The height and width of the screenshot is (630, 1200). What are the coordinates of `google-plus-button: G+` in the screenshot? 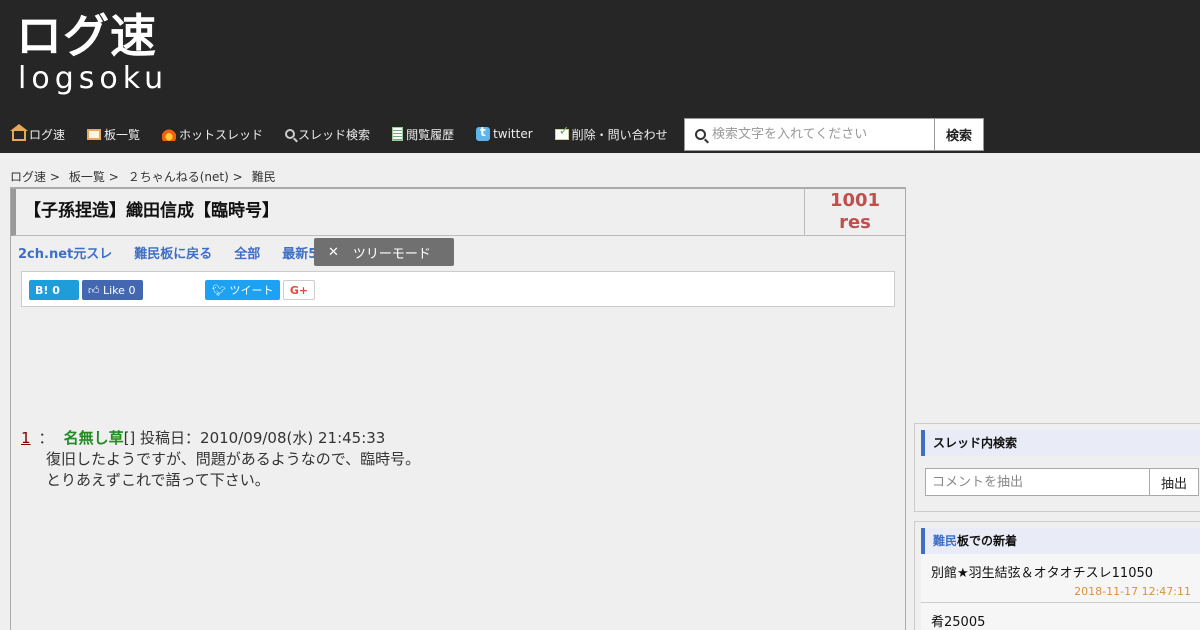 It's located at (299, 290).